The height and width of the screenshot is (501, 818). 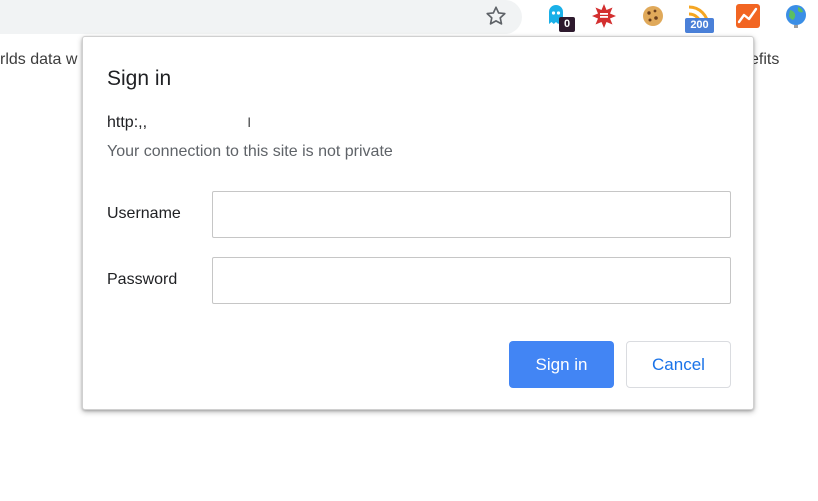 I want to click on rss-extension-button: 200, so click(x=699, y=17).